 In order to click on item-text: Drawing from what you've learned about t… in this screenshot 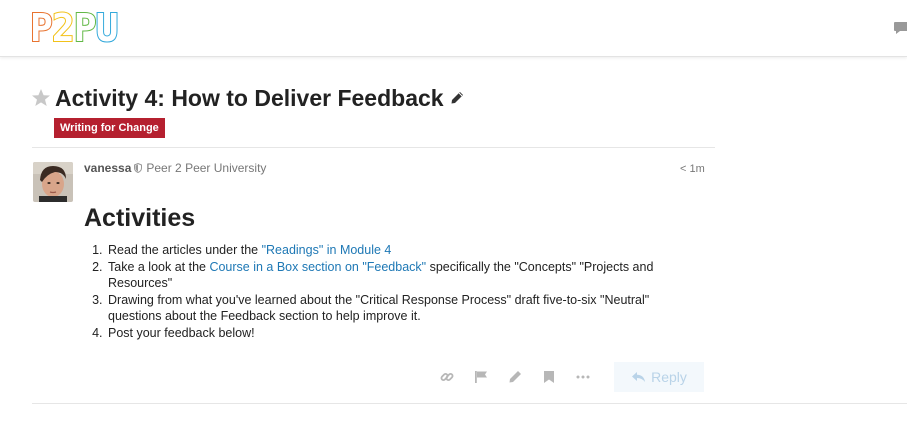, I will do `click(379, 308)`.